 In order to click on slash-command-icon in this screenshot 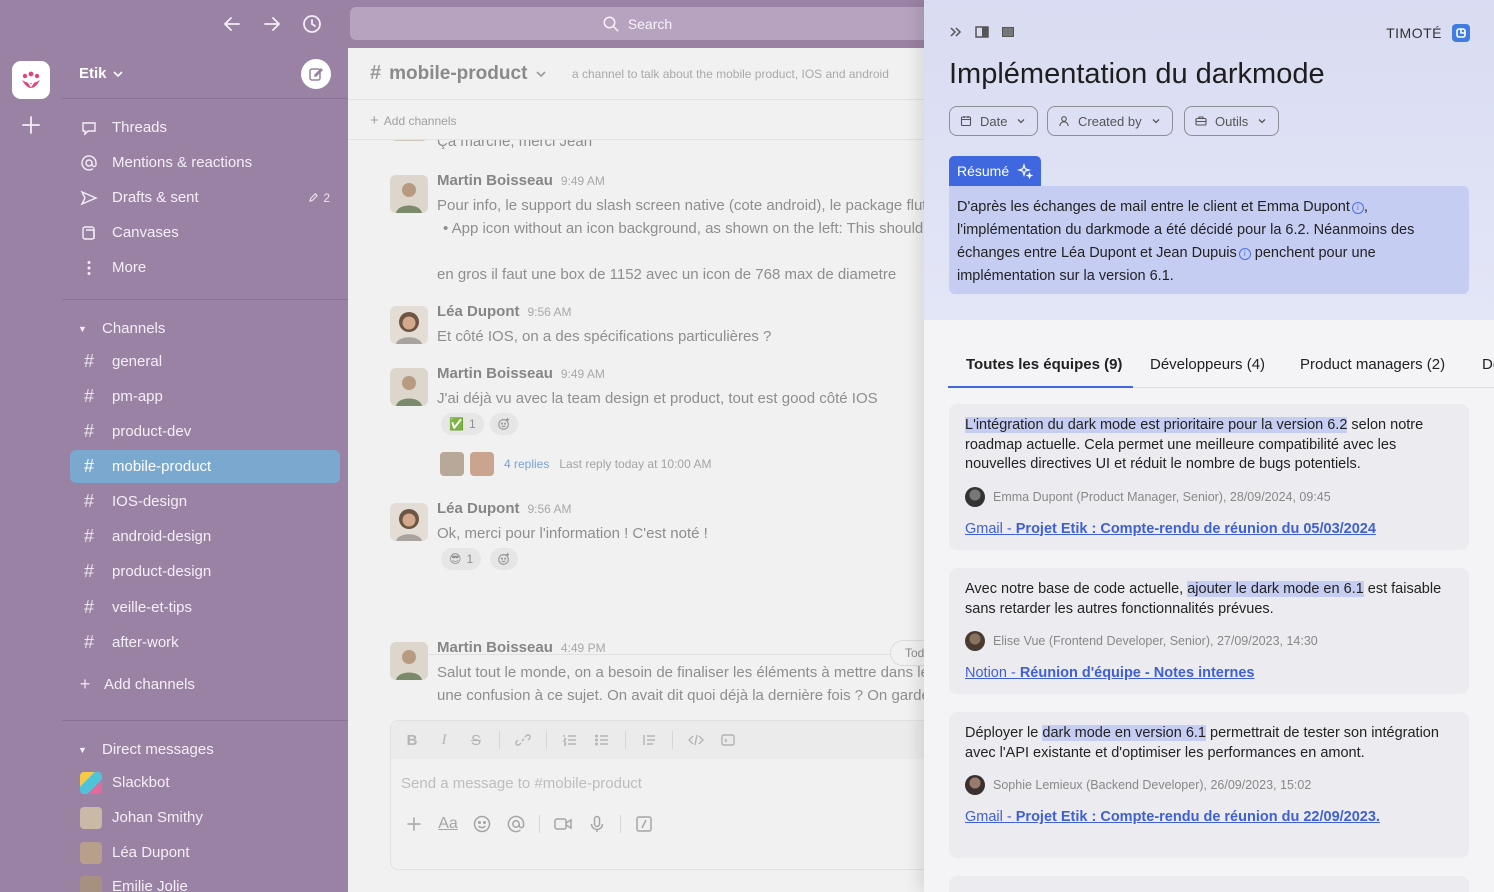, I will do `click(644, 824)`.